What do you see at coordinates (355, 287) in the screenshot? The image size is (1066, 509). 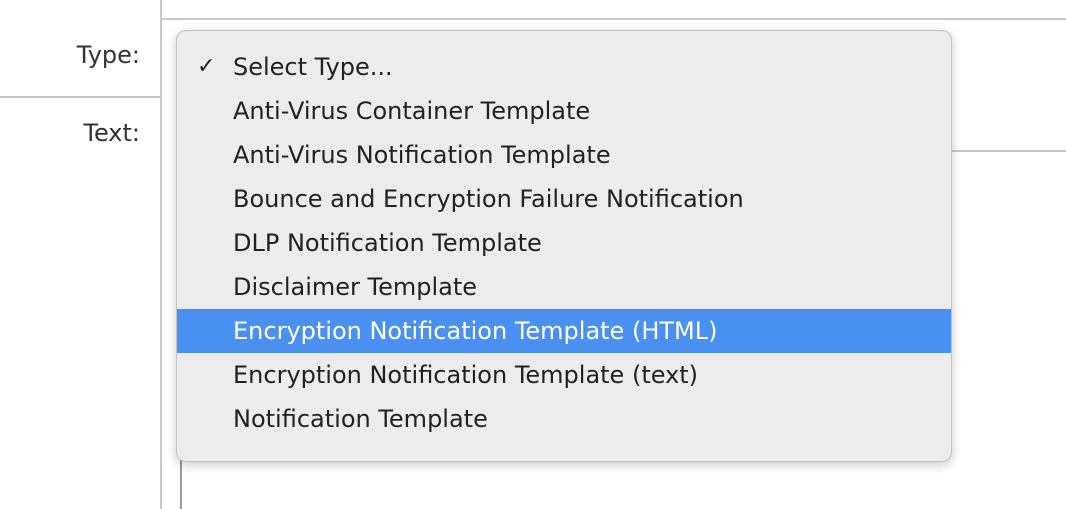 I see `menu-item-label: Disclaimer Template` at bounding box center [355, 287].